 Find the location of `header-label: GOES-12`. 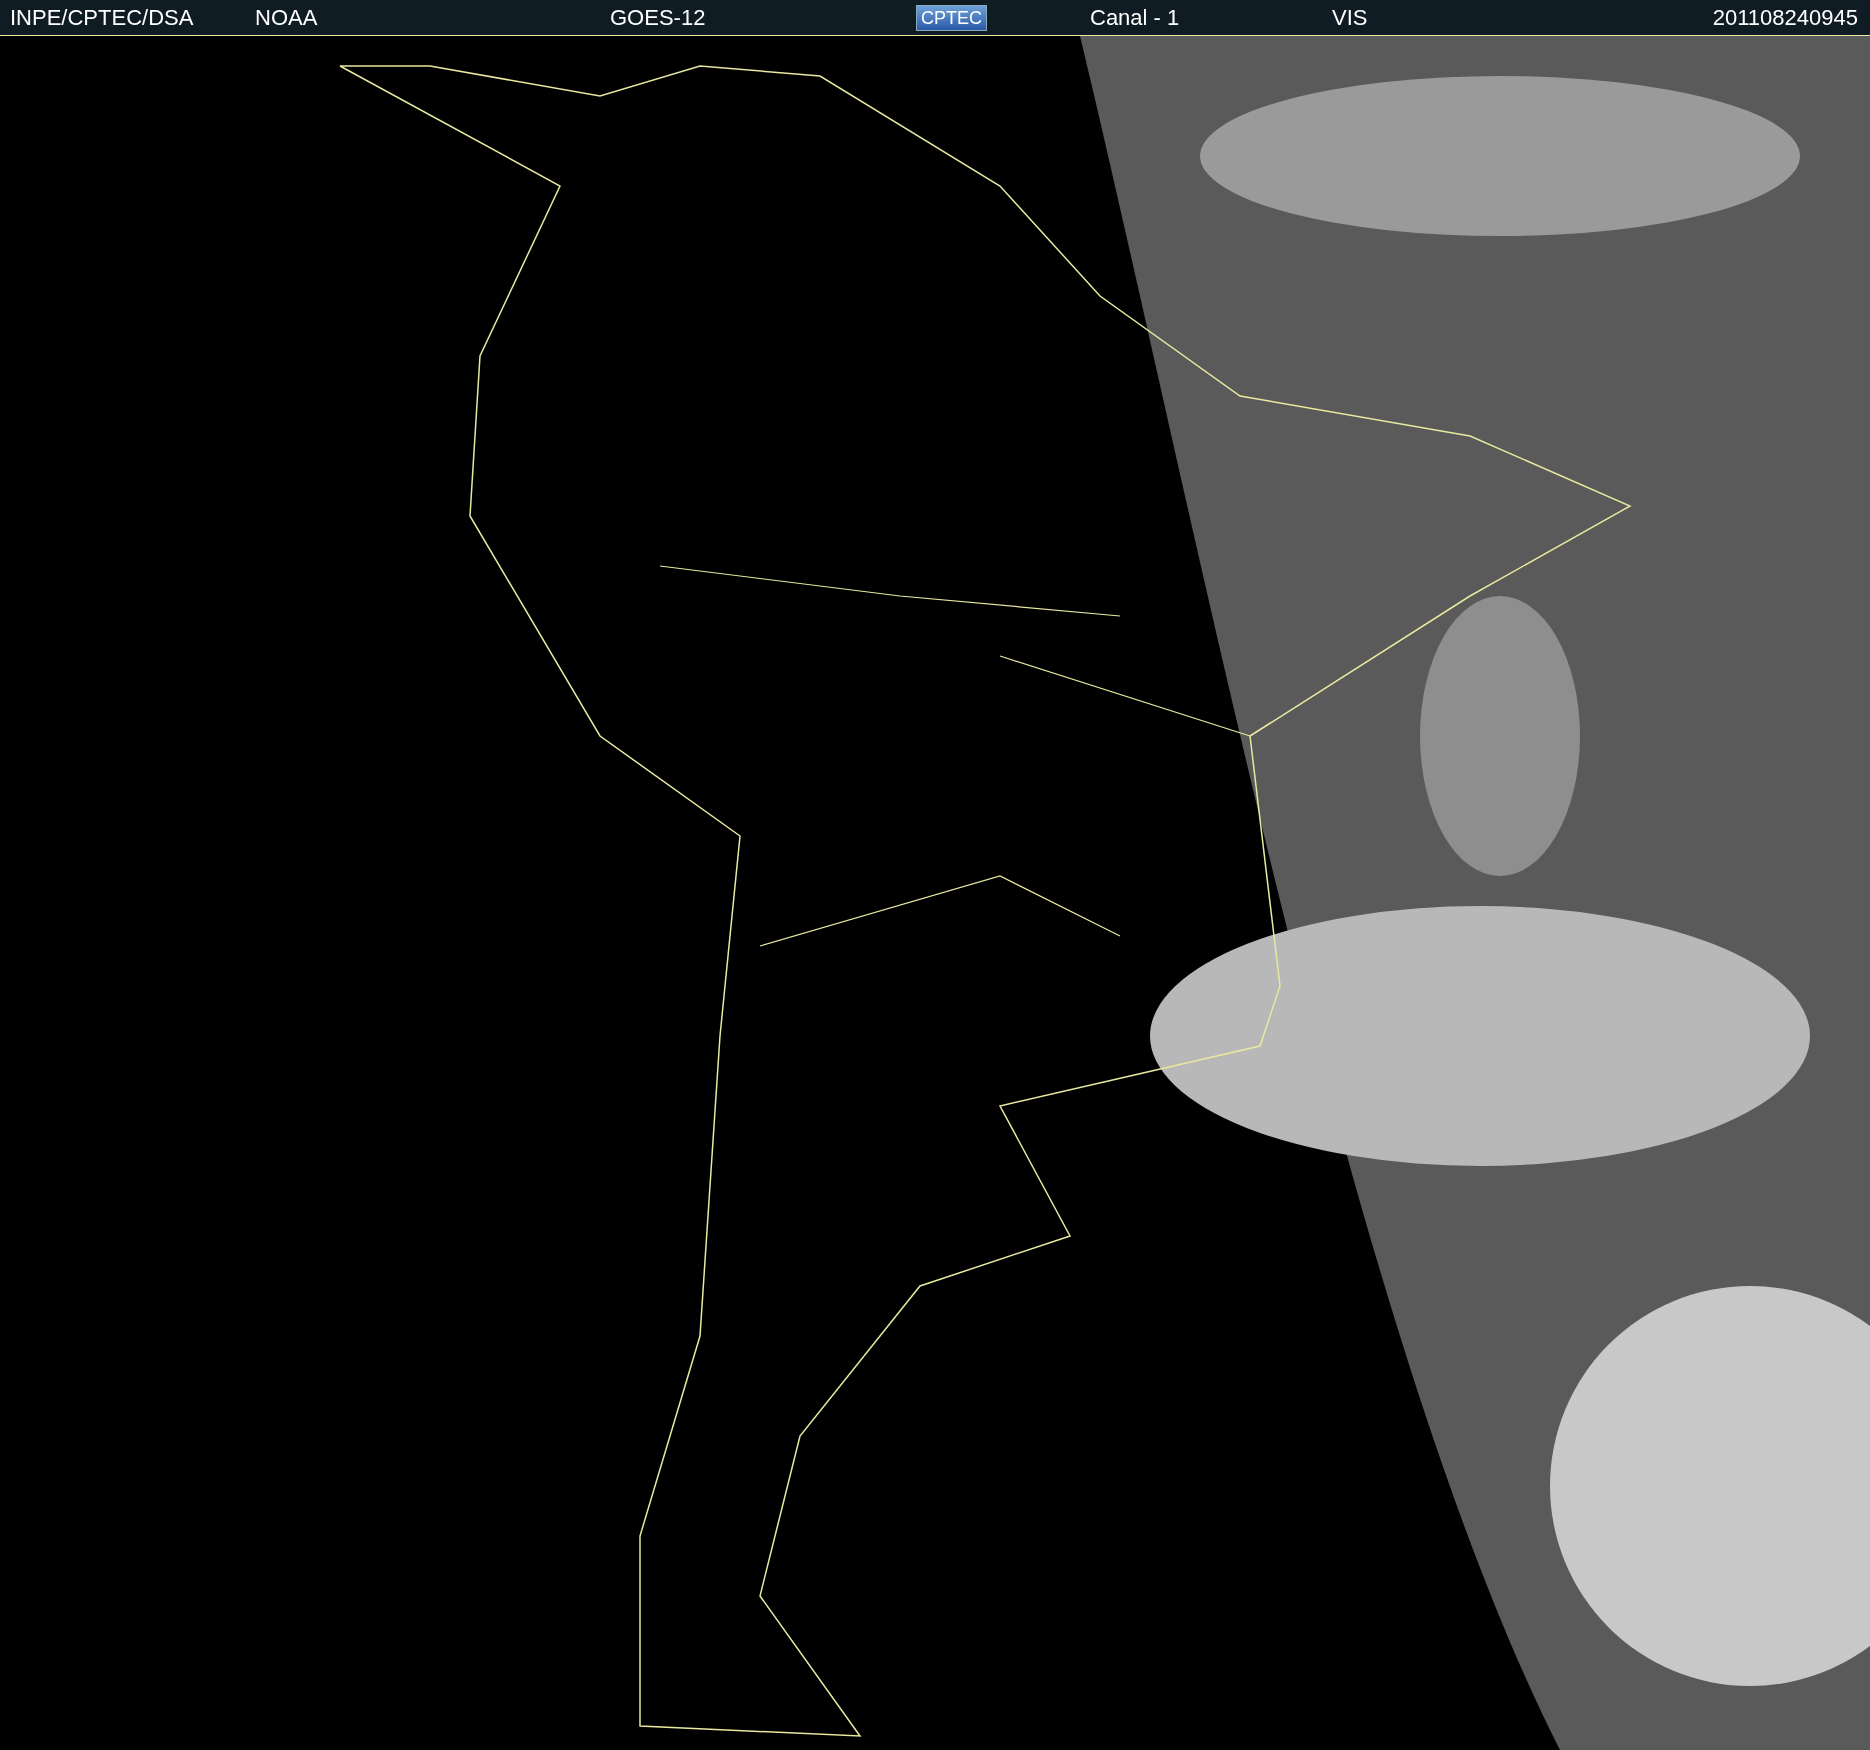

header-label: GOES-12 is located at coordinates (658, 17).